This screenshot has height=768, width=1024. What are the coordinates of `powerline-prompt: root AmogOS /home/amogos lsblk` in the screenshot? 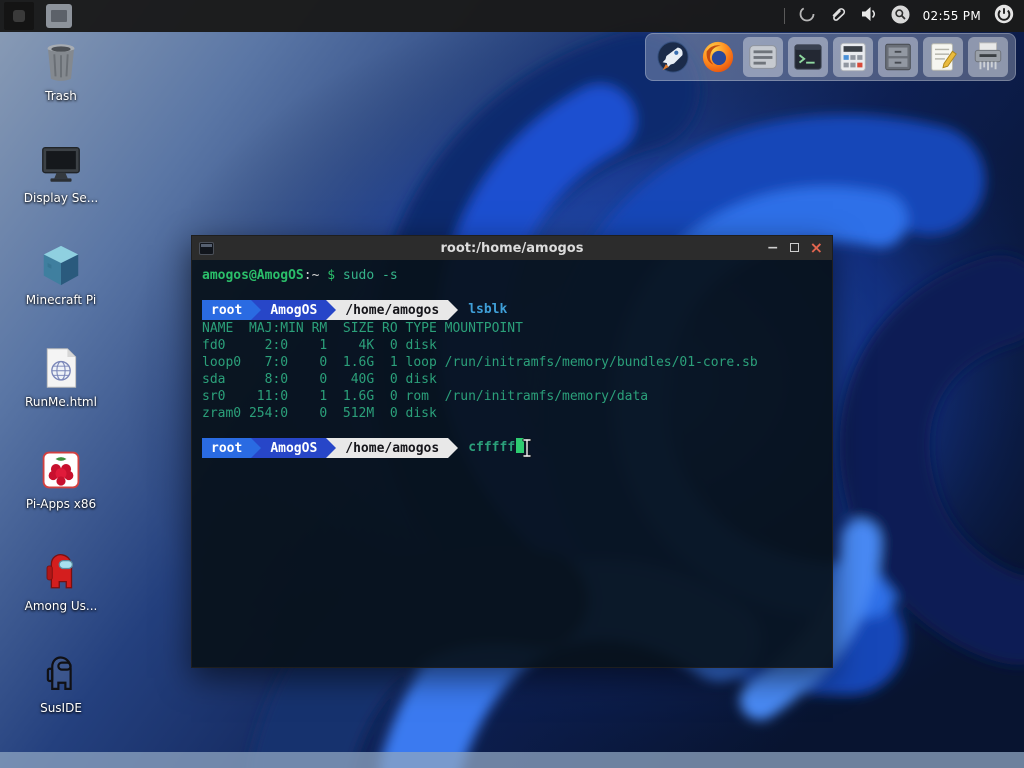 It's located at (512, 310).